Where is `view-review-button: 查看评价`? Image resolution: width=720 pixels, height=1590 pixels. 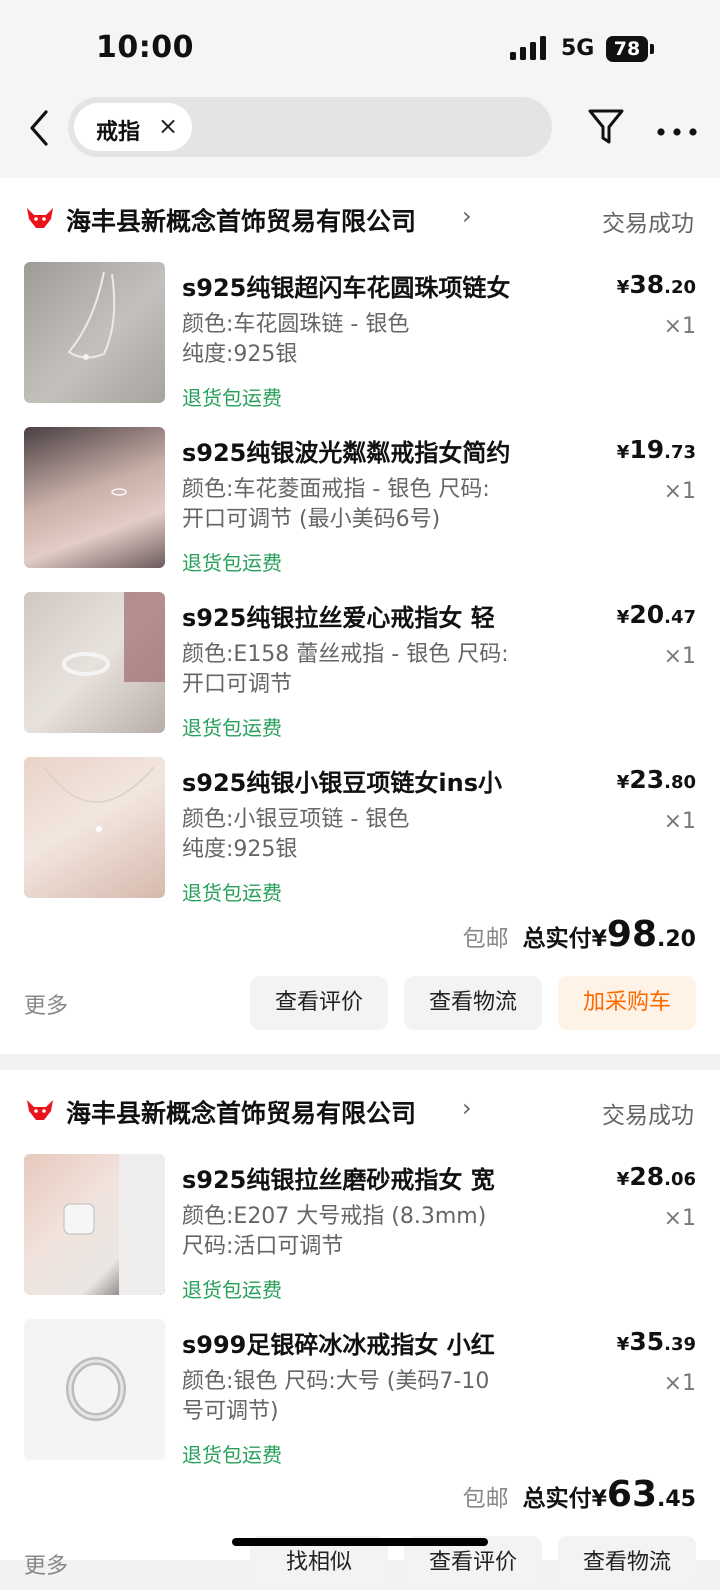
view-review-button: 查看评价 is located at coordinates (319, 1003).